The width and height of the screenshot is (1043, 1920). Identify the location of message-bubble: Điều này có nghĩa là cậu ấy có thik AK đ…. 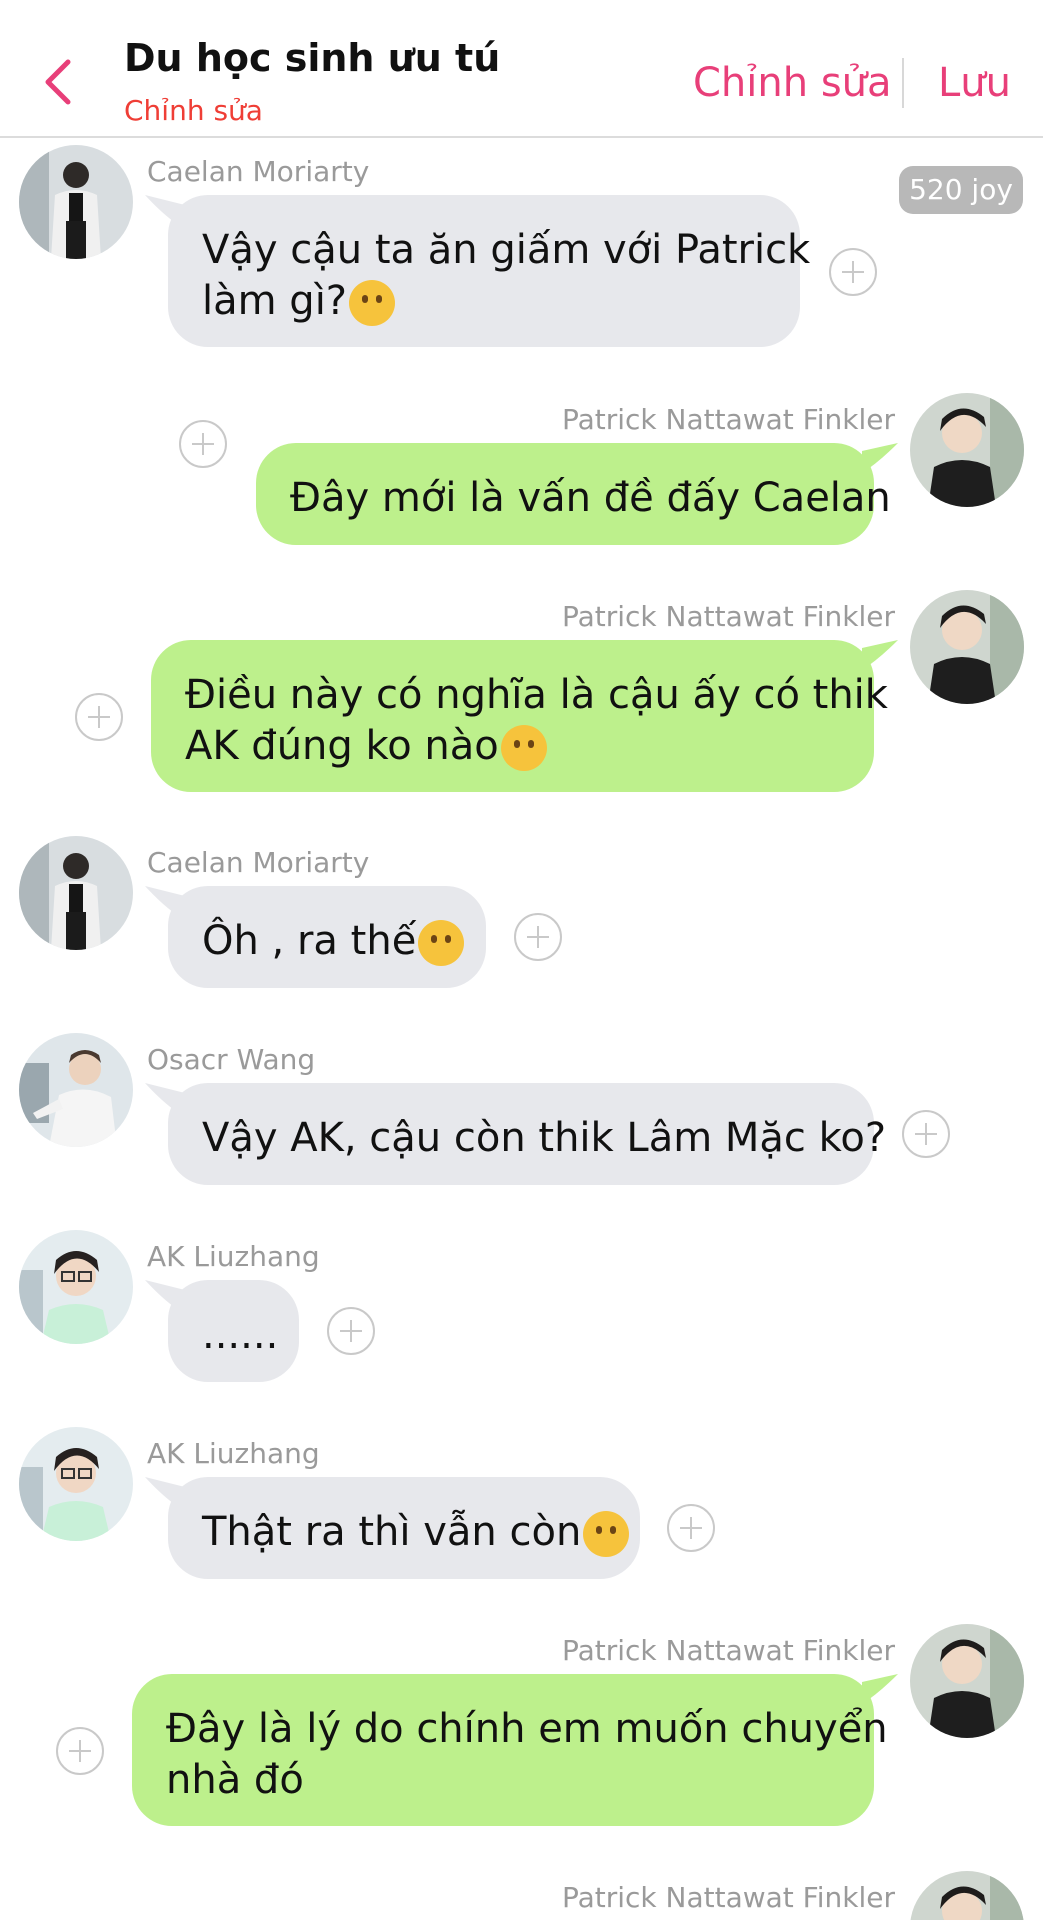
(519, 716).